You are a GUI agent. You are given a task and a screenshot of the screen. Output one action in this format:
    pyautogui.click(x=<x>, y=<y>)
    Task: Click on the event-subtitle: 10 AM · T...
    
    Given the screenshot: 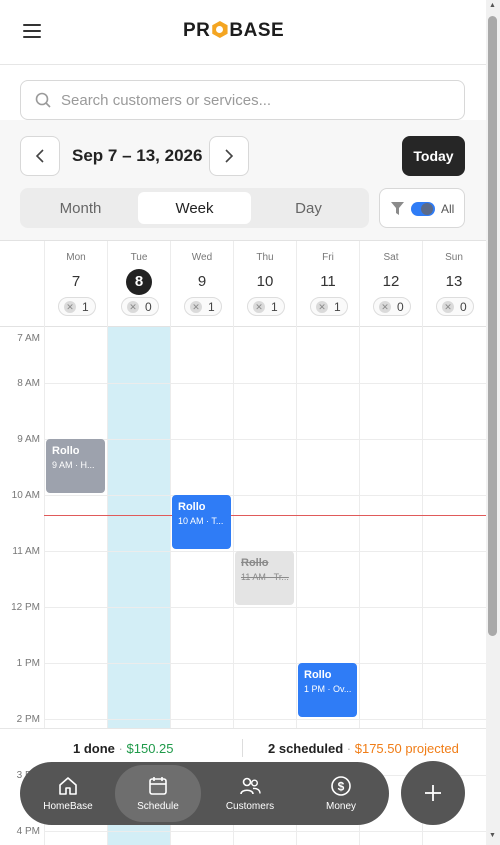 What is the action you would take?
    pyautogui.click(x=201, y=521)
    